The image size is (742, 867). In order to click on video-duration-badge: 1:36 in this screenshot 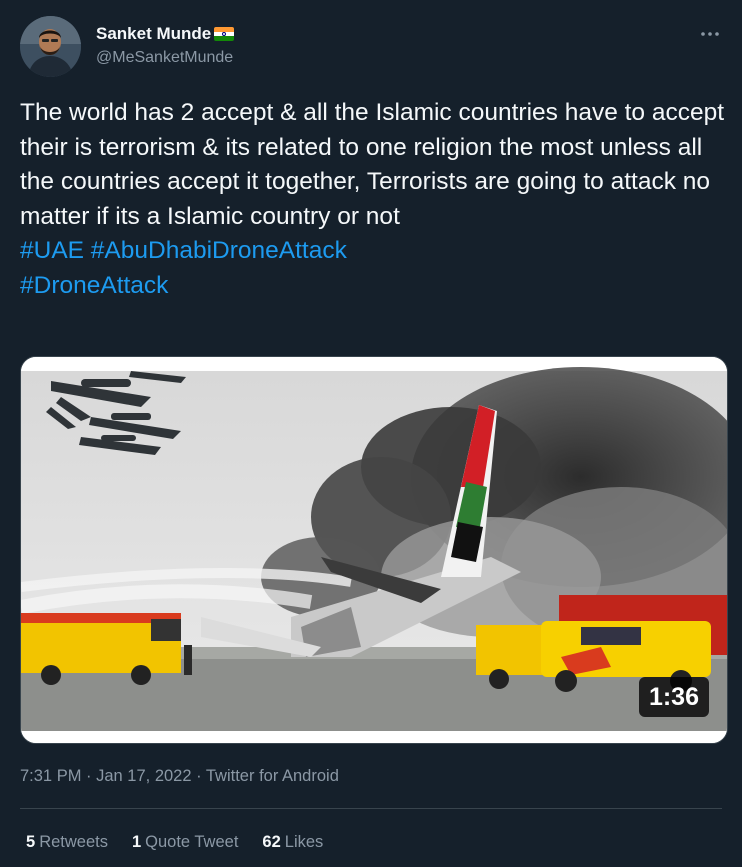, I will do `click(673, 697)`.